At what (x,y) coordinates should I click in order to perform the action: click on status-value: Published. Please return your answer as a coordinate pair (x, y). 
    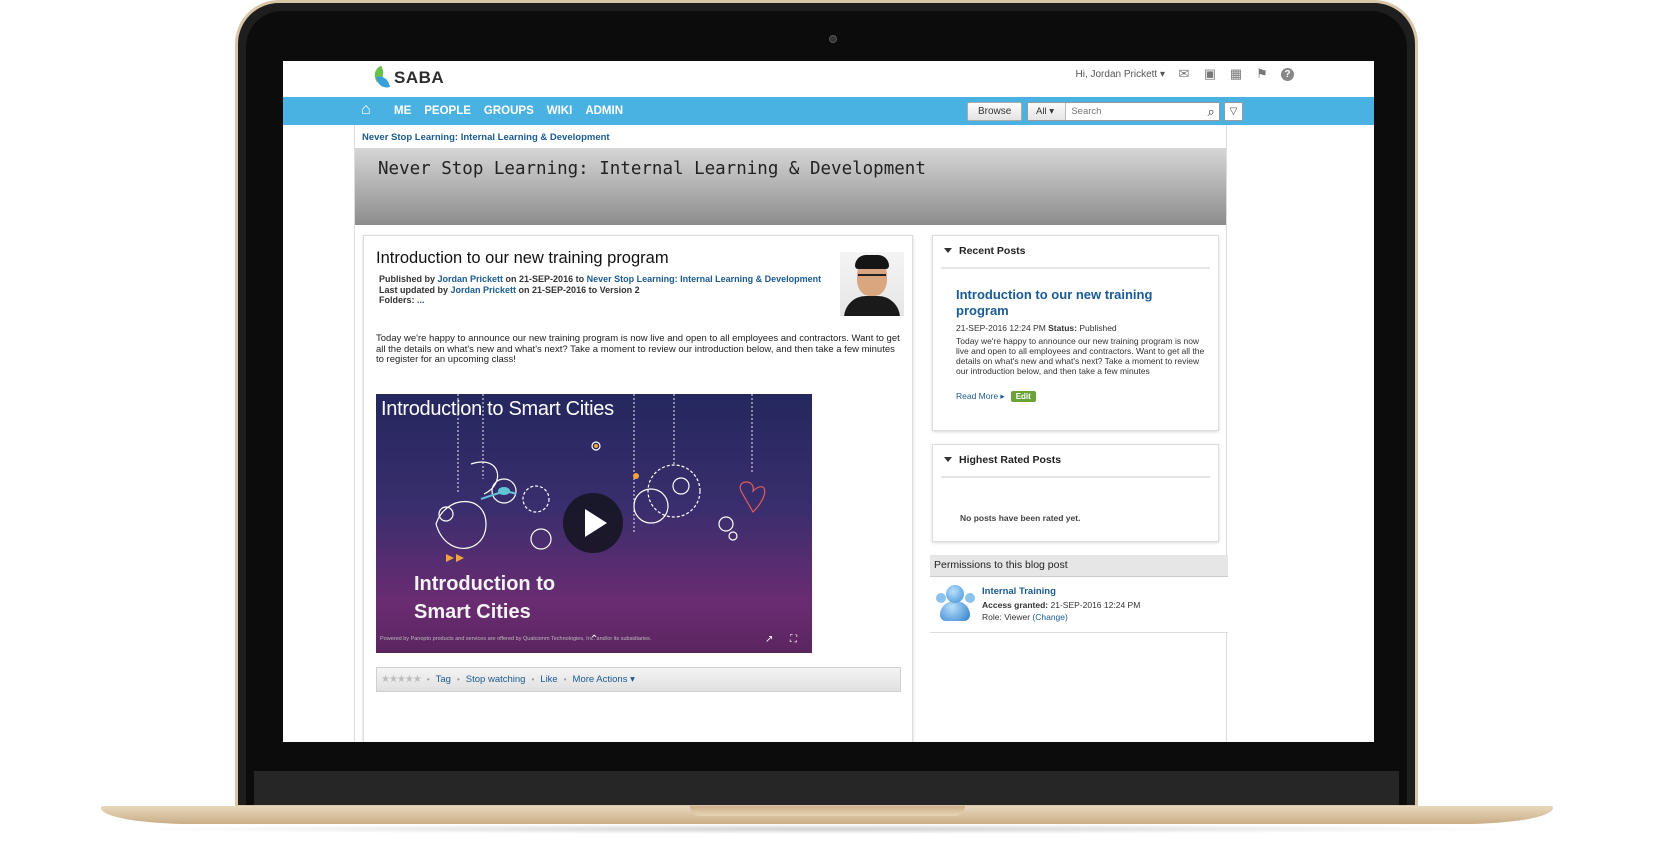
    Looking at the image, I should click on (1096, 328).